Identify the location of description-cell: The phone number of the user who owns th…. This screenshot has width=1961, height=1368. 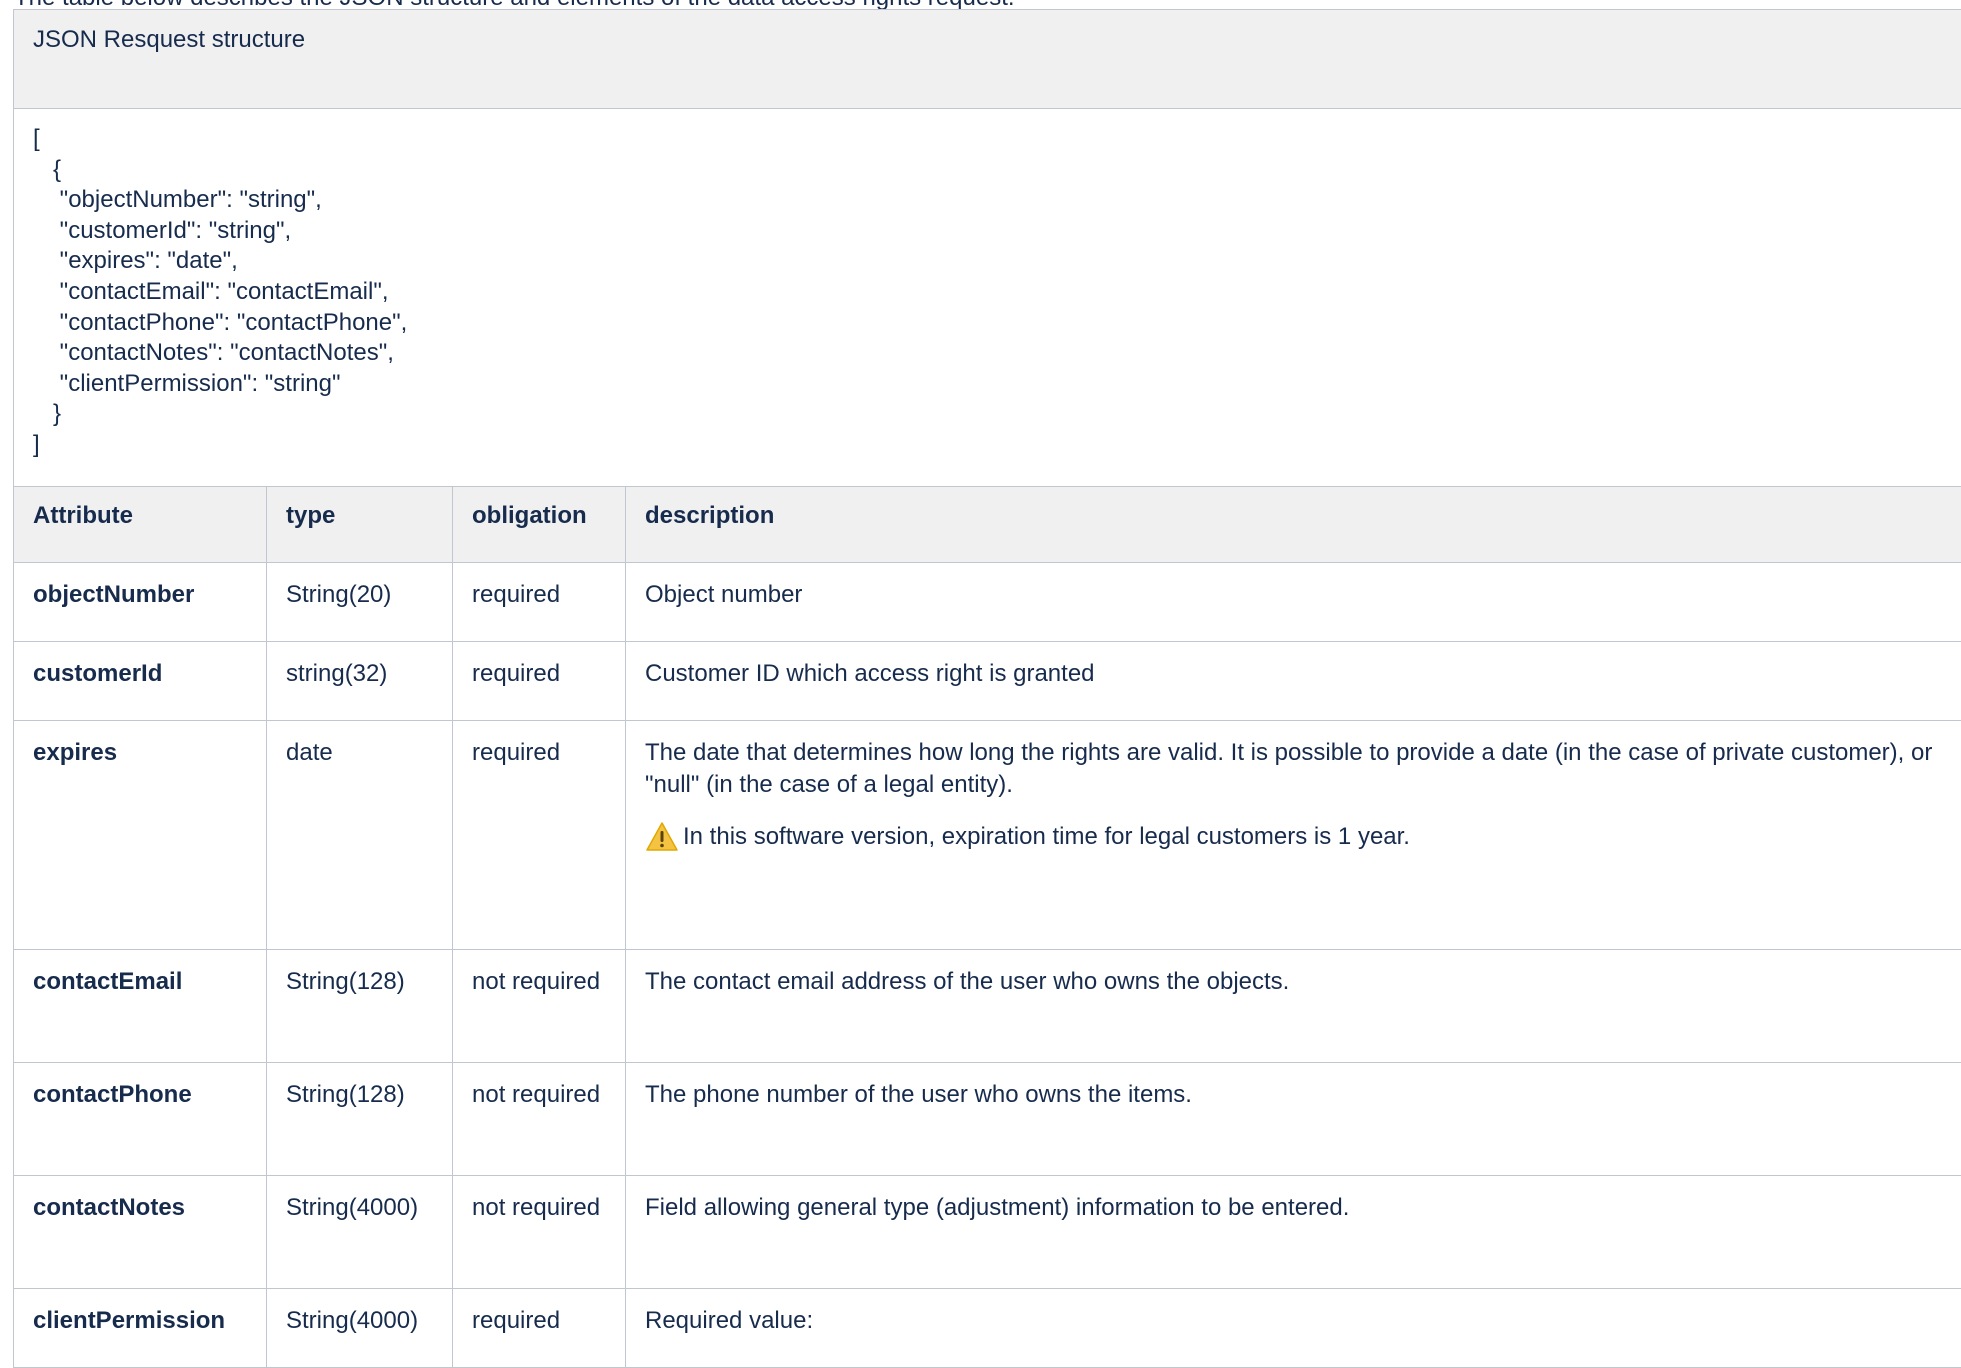
(1293, 1119).